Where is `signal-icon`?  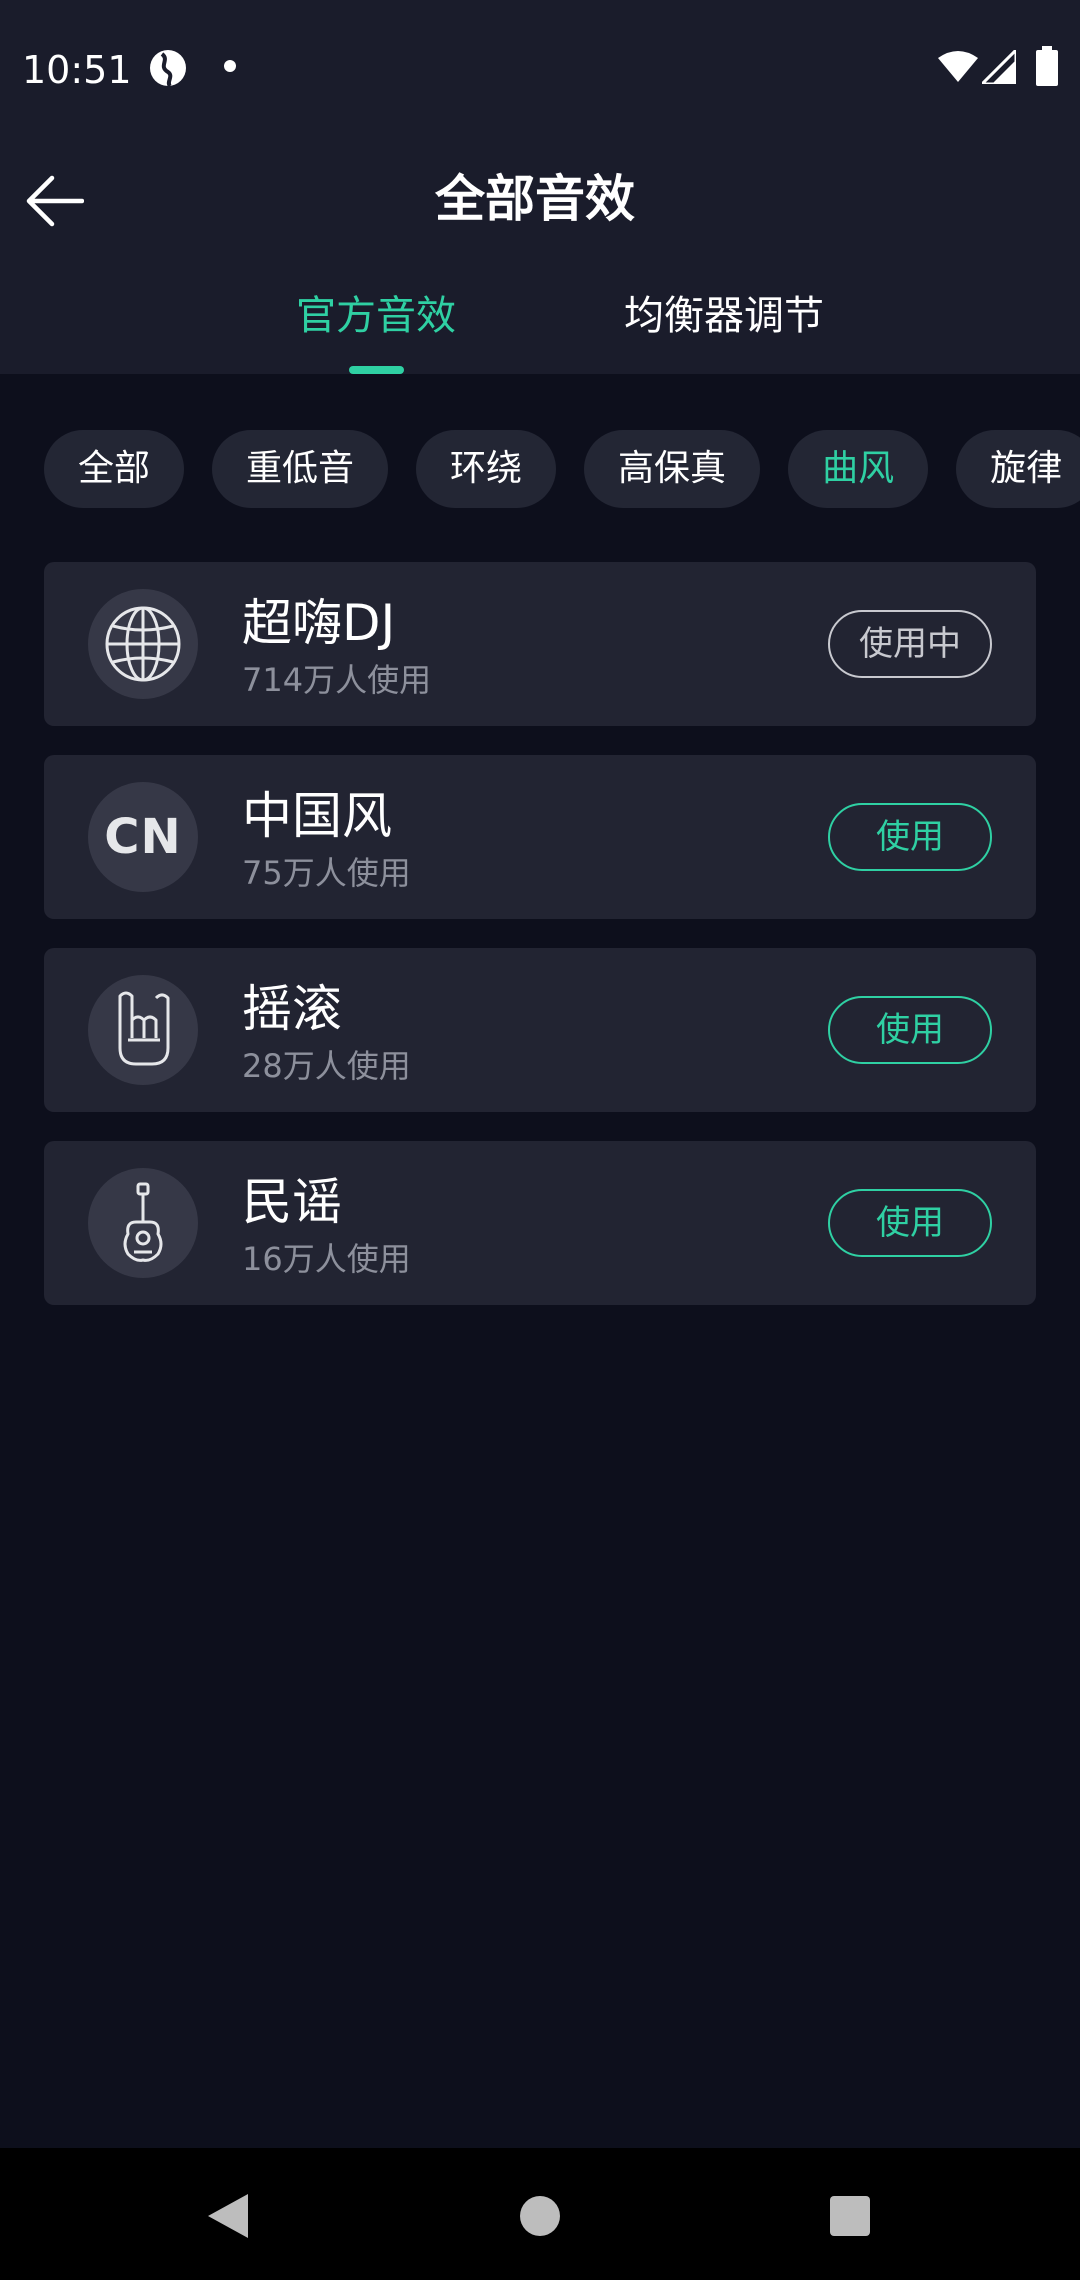
signal-icon is located at coordinates (998, 66).